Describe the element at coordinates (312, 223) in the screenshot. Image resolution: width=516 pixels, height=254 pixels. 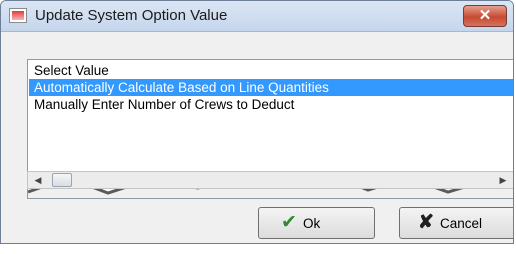
I see `ok-button-label: Ok` at that location.